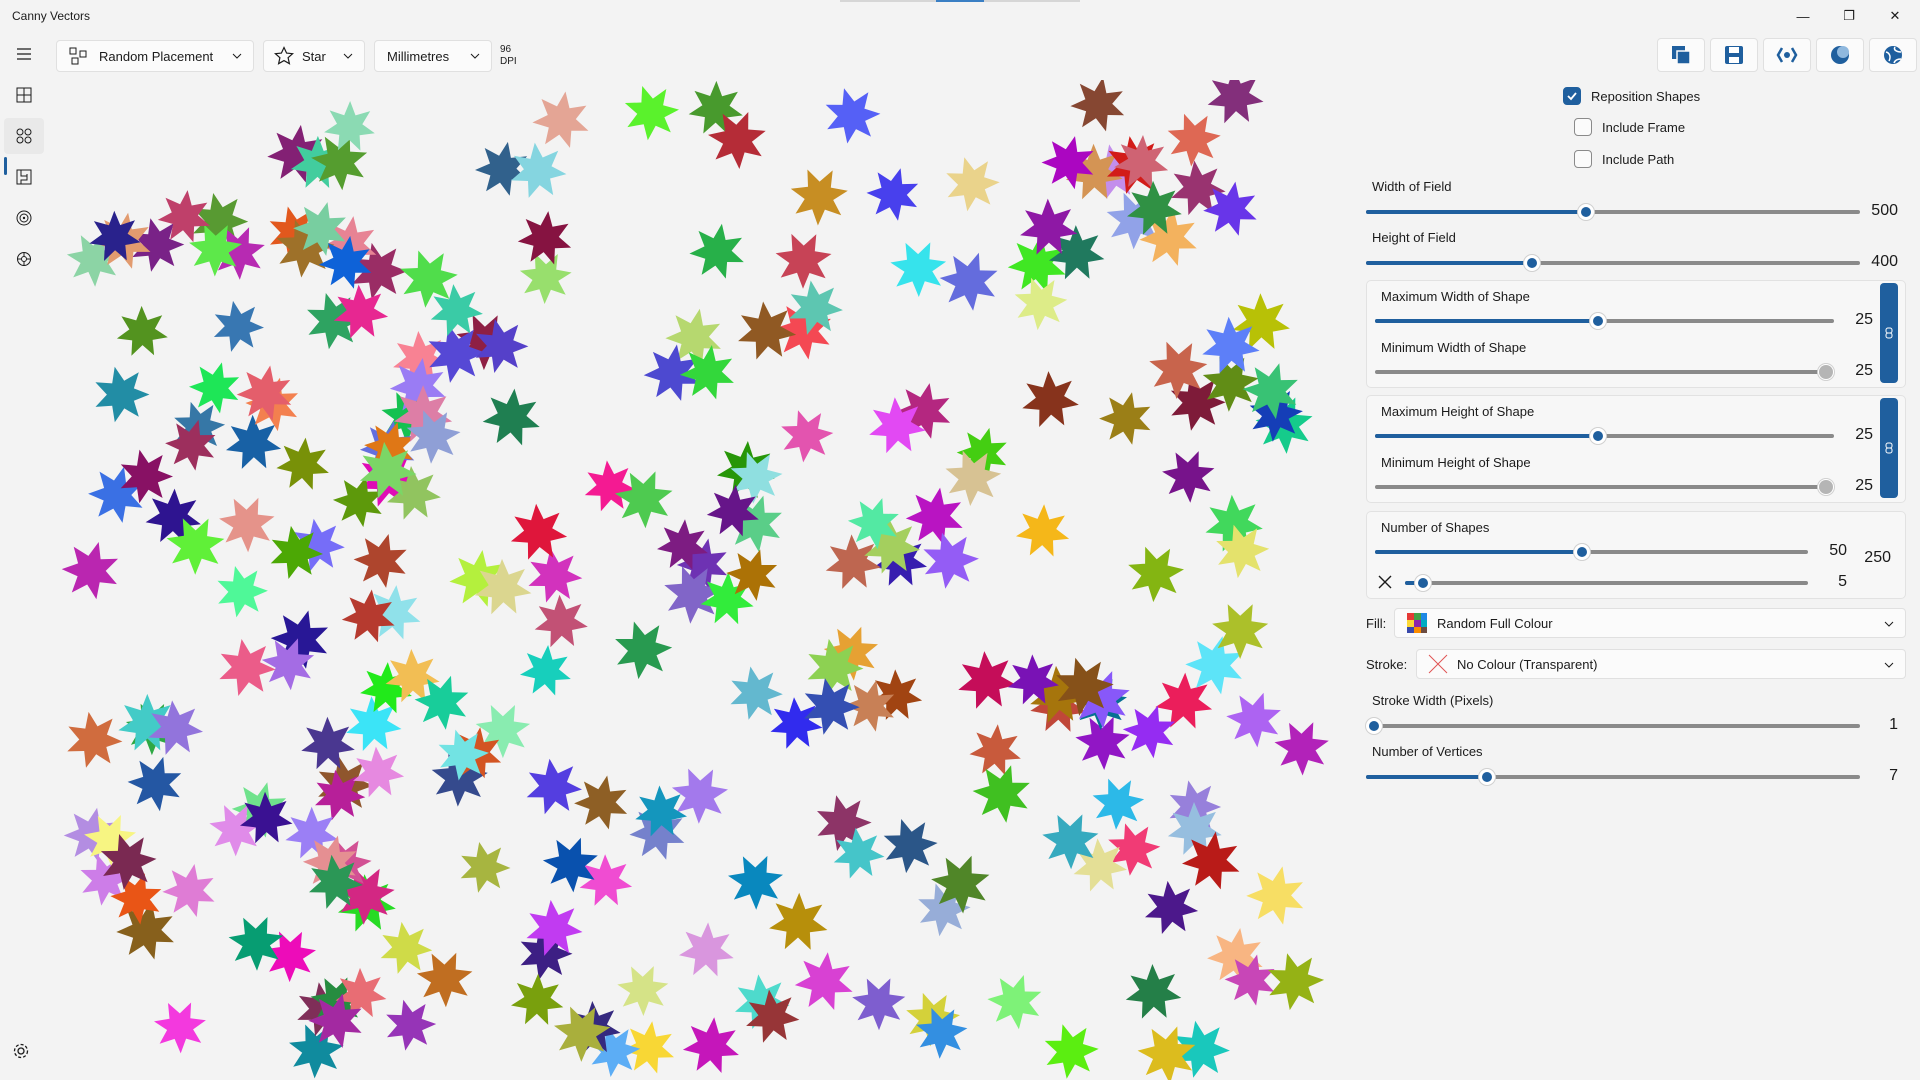  Describe the element at coordinates (1613, 726) in the screenshot. I see `stroke-width-slider` at that location.